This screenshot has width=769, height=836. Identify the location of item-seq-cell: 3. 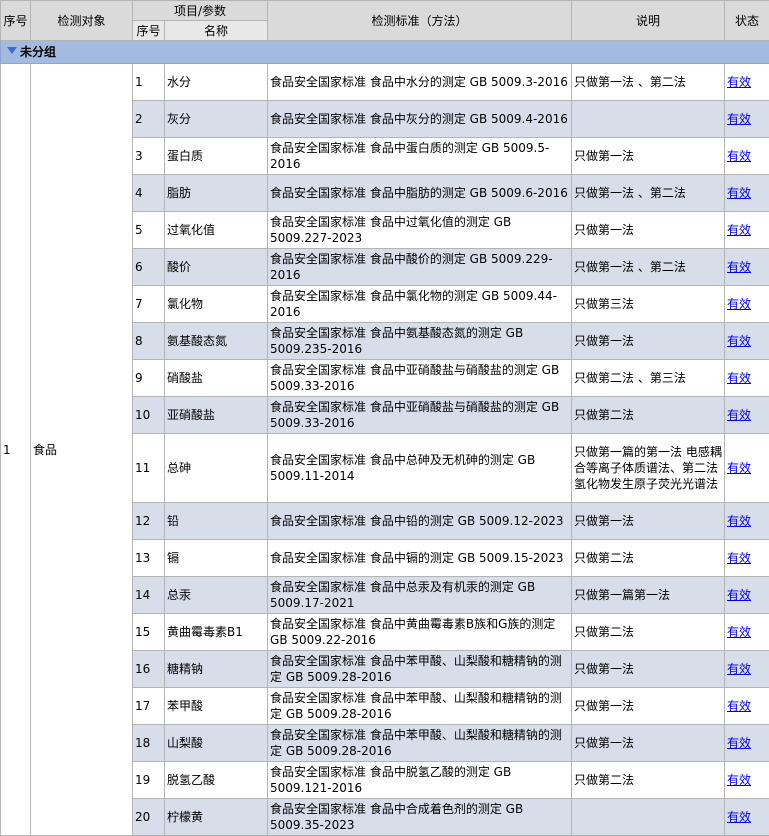
(149, 156).